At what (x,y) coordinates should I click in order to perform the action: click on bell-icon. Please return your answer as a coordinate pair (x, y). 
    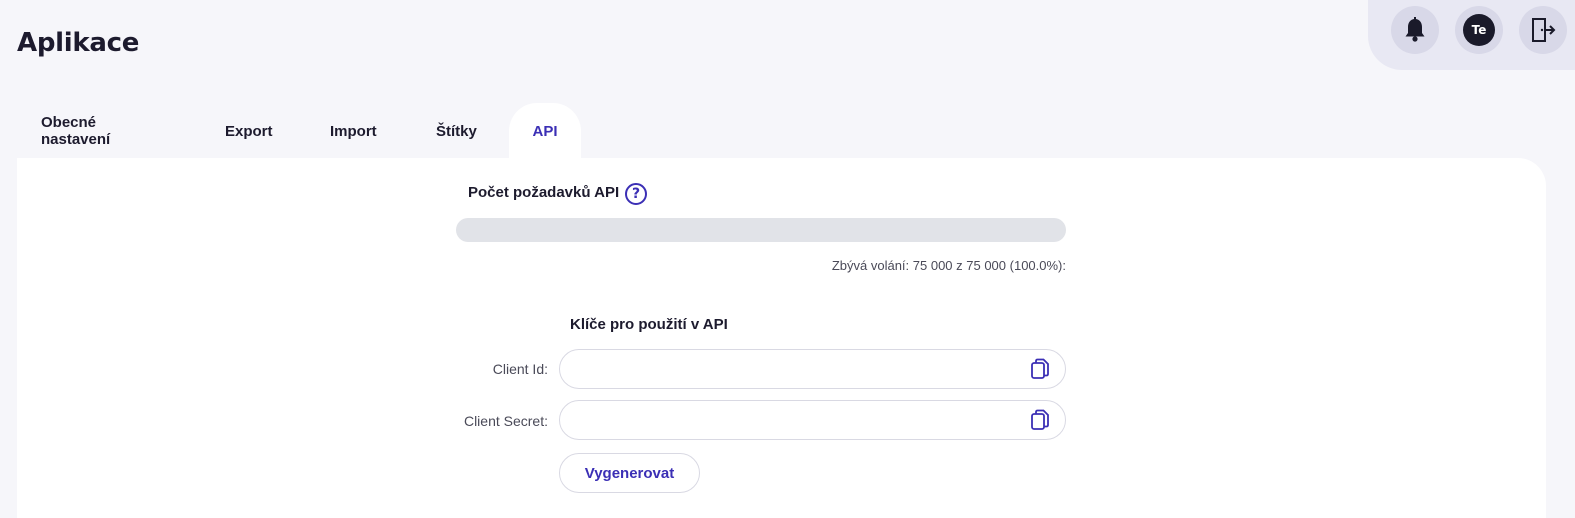
    Looking at the image, I should click on (1415, 29).